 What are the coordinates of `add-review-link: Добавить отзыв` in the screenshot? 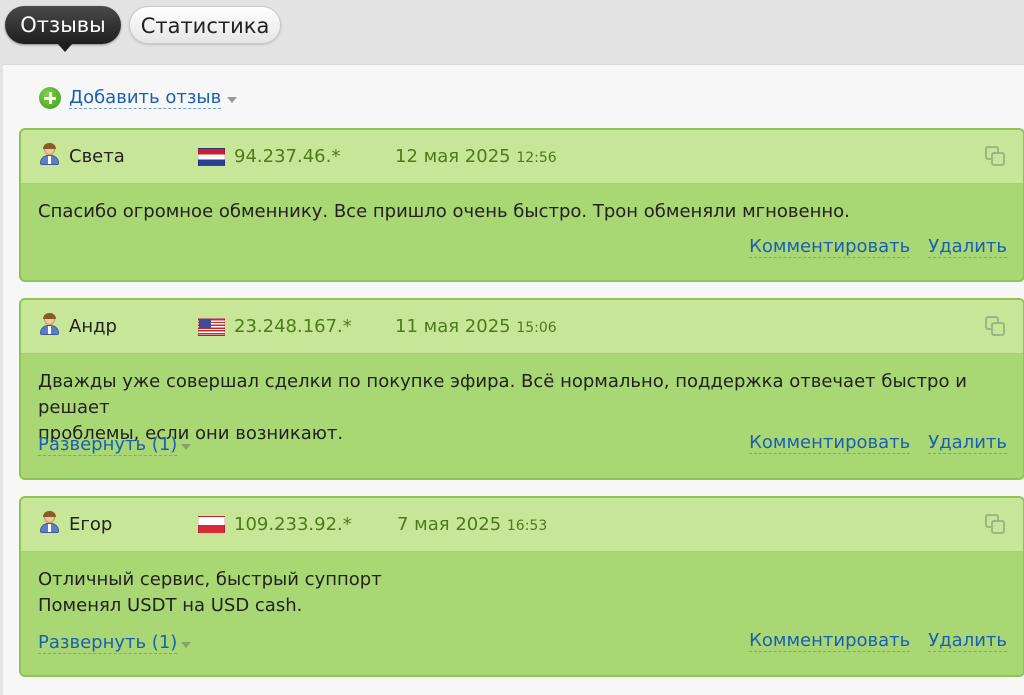 It's located at (145, 98).